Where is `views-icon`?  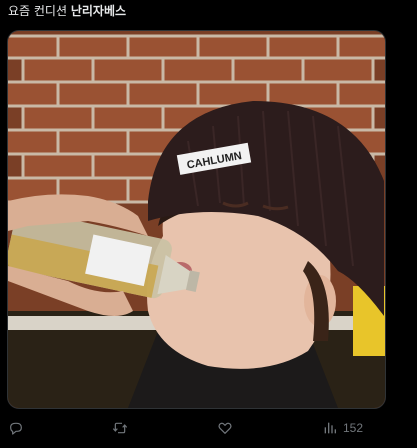
views-icon is located at coordinates (330, 428).